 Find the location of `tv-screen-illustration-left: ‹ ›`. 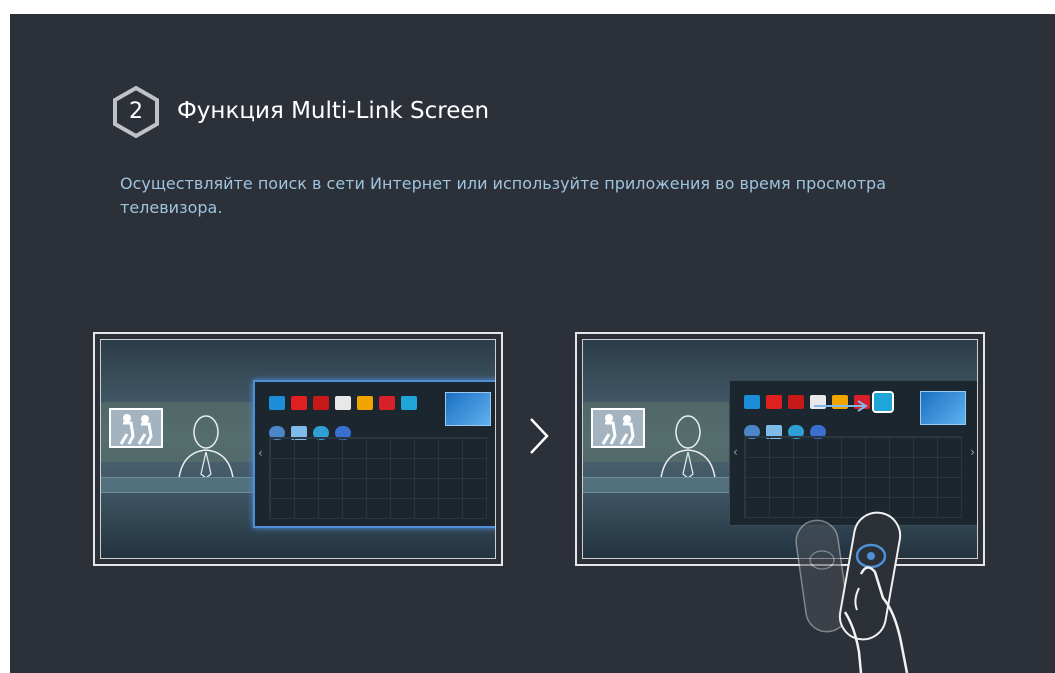

tv-screen-illustration-left: ‹ › is located at coordinates (298, 449).